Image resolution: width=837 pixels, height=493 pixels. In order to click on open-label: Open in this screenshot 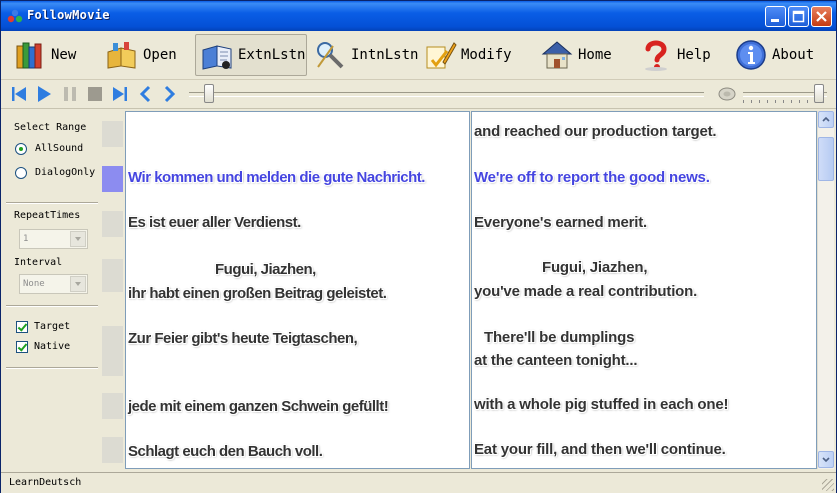, I will do `click(160, 55)`.